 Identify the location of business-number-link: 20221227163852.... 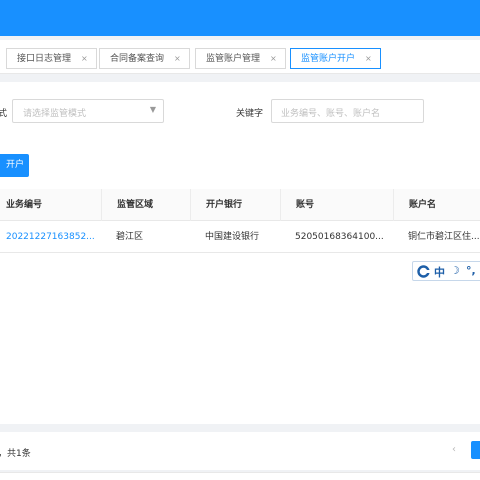
(50, 237).